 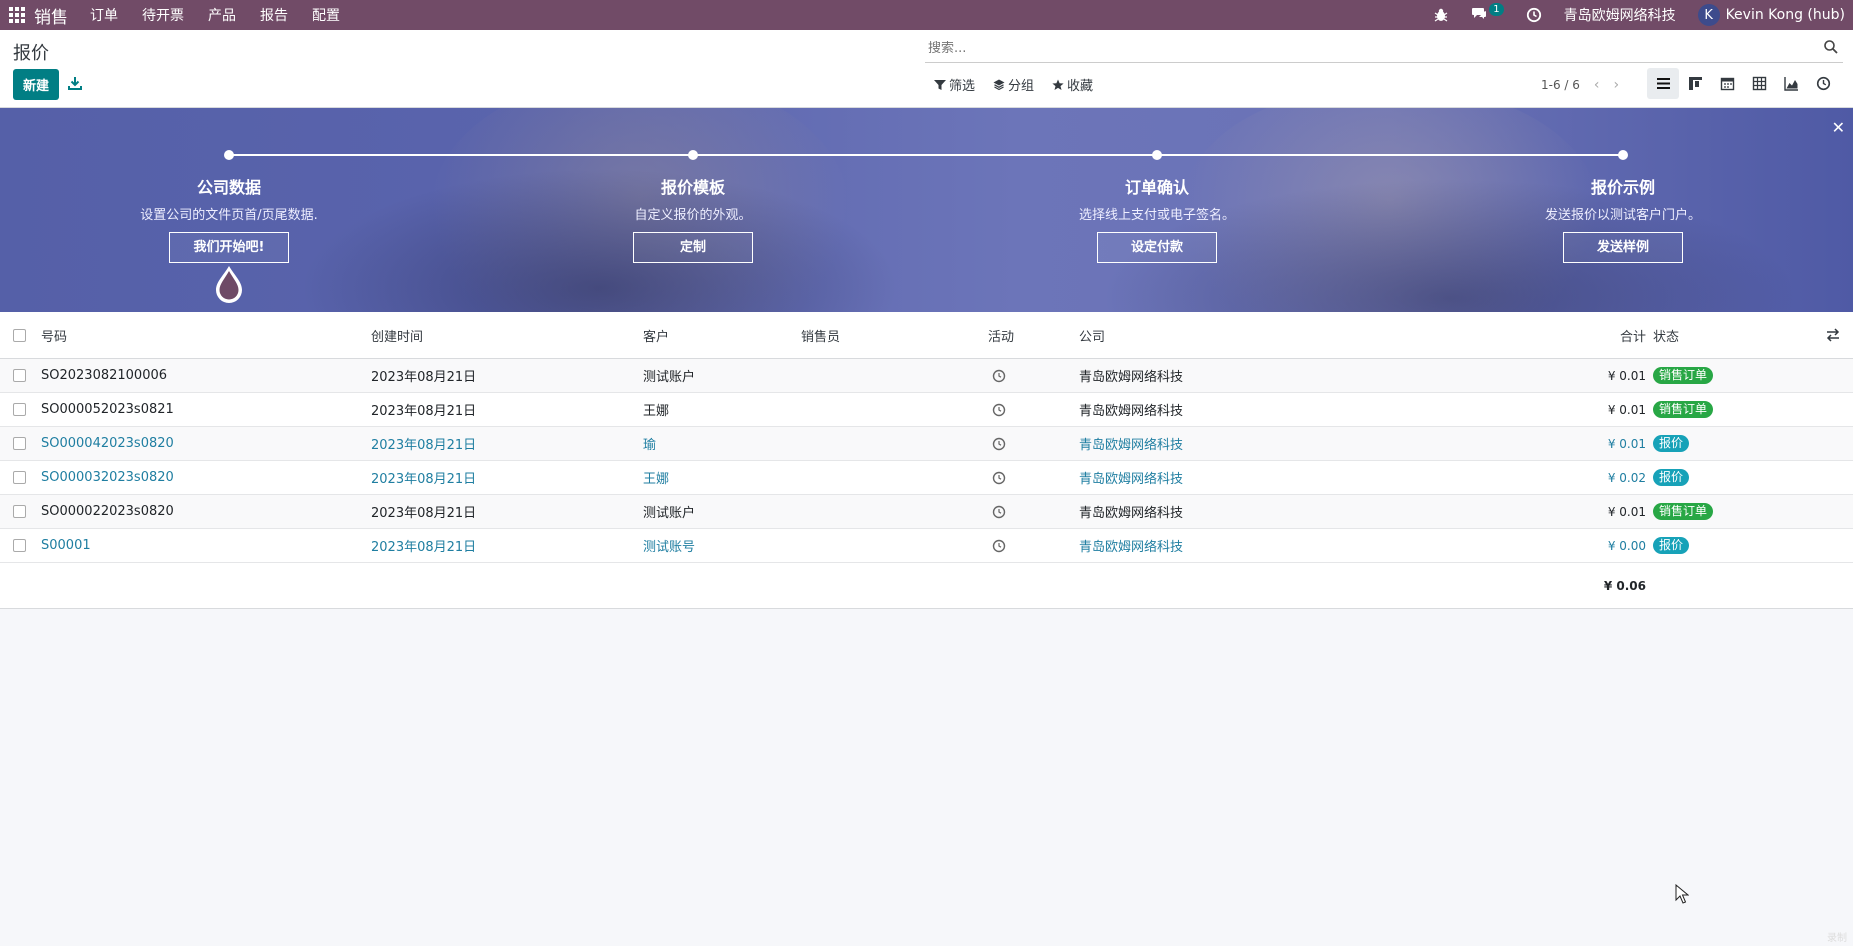 What do you see at coordinates (1374, 48) in the screenshot?
I see `search-input` at bounding box center [1374, 48].